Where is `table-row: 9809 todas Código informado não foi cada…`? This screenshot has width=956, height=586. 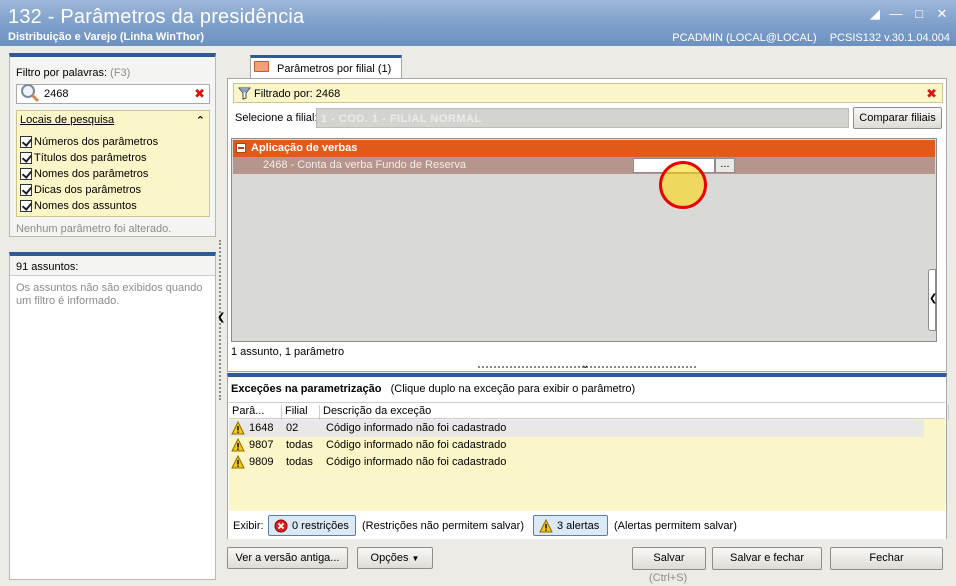 table-row: 9809 todas Código informado não foi cada… is located at coordinates (576, 462).